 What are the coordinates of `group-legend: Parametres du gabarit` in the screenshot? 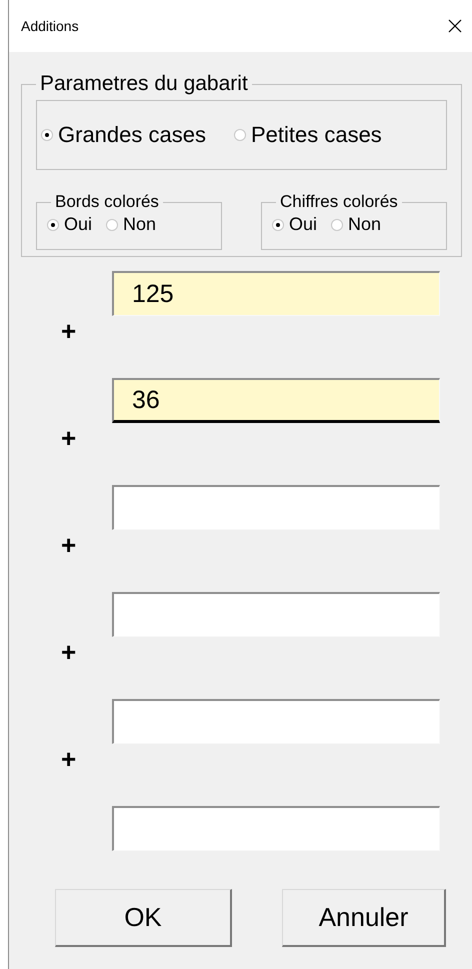 It's located at (144, 84).